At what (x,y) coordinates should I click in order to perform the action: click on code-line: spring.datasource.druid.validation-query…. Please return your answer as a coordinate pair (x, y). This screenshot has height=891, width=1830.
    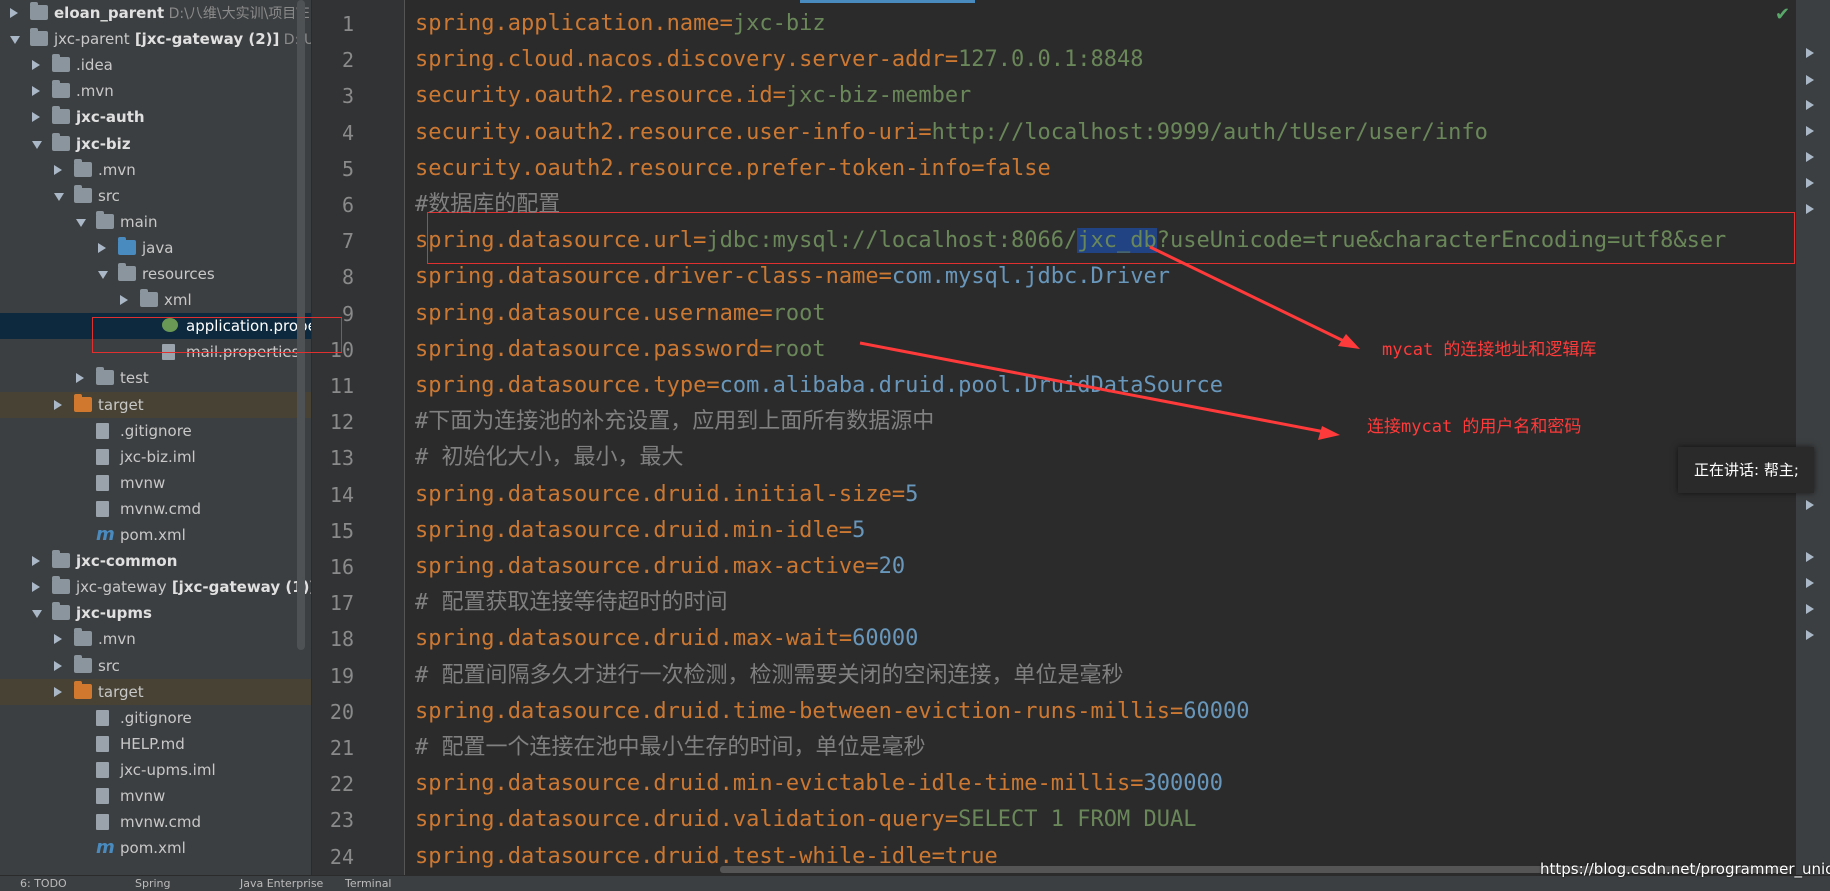
    Looking at the image, I should click on (805, 820).